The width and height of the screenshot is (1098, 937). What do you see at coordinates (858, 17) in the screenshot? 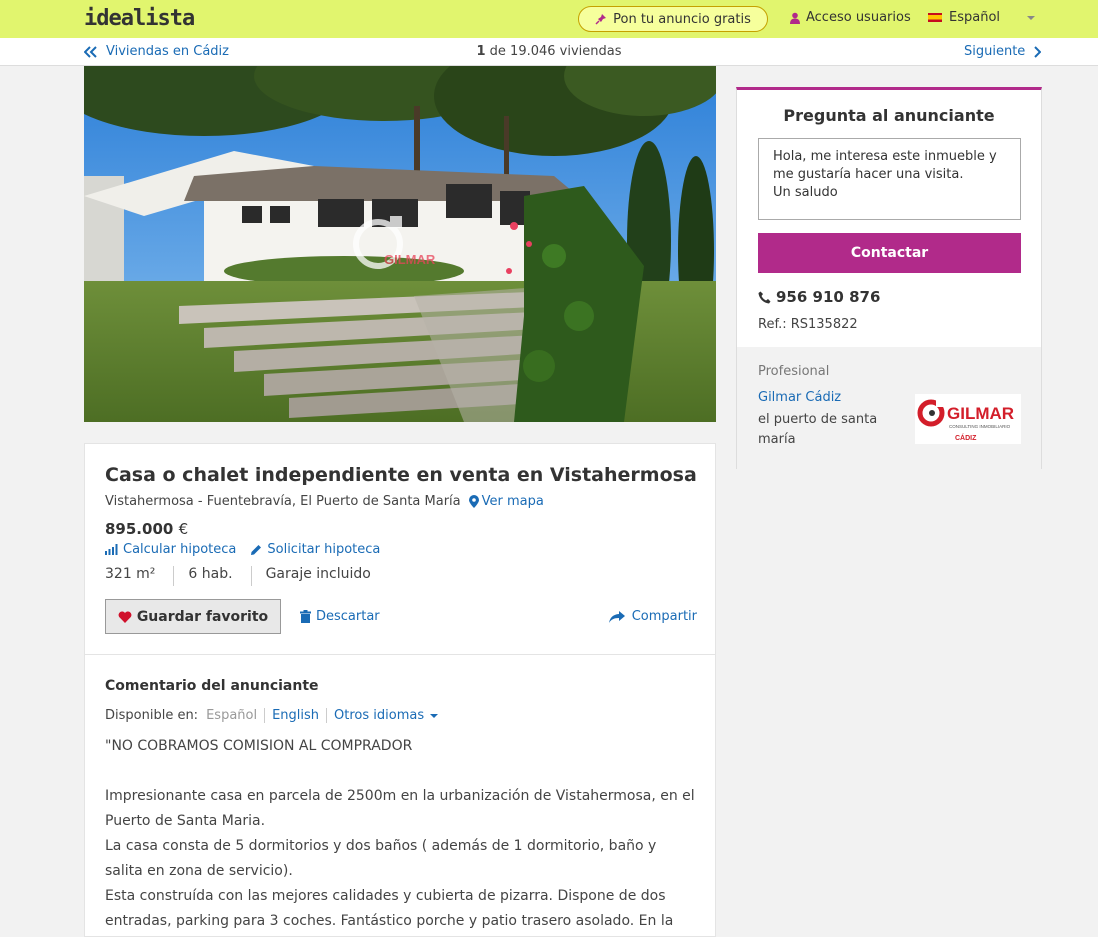
I see `login-label: Acceso usuarios` at bounding box center [858, 17].